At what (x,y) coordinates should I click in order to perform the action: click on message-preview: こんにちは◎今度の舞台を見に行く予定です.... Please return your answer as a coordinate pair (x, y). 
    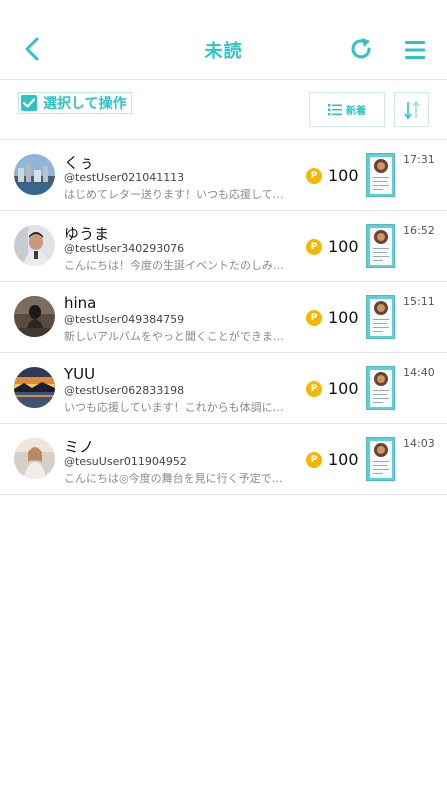
    Looking at the image, I should click on (175, 478).